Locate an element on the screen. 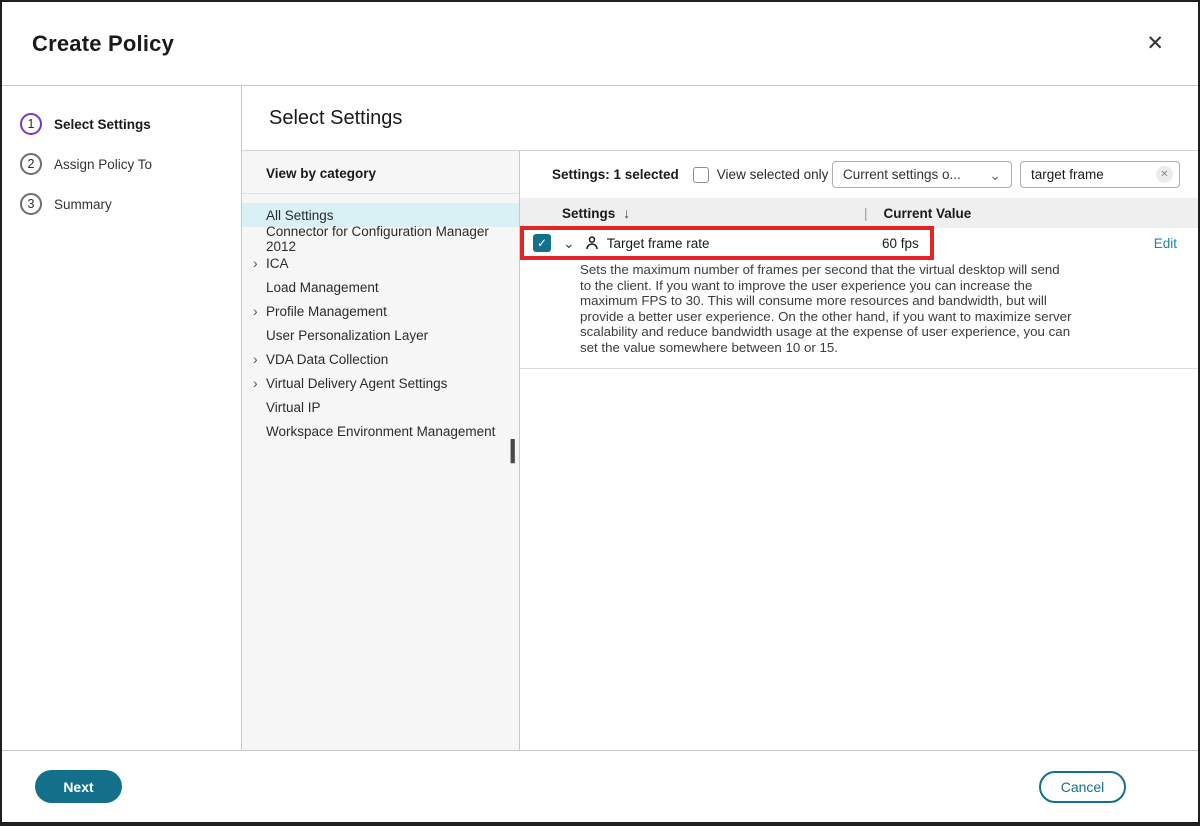  highlight-annotation is located at coordinates (727, 243).